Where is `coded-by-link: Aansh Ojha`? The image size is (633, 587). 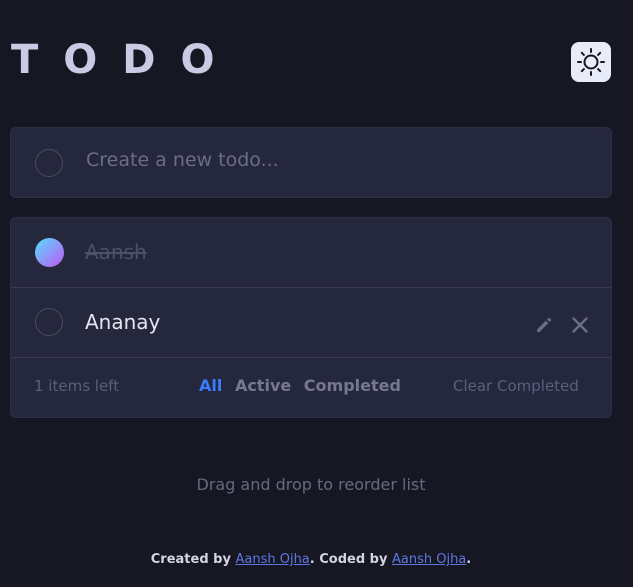 coded-by-link: Aansh Ojha is located at coordinates (429, 559).